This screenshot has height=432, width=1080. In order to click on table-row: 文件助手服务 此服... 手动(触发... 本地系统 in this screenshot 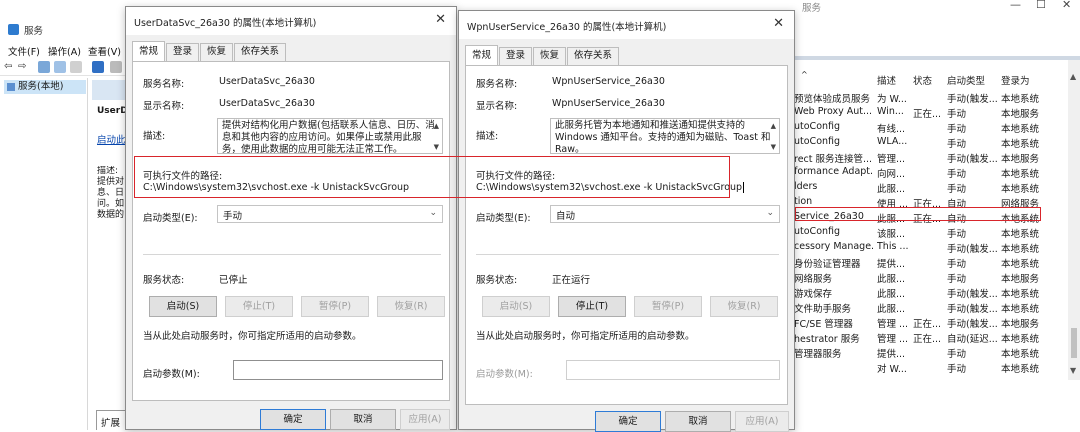, I will do `click(930, 307)`.